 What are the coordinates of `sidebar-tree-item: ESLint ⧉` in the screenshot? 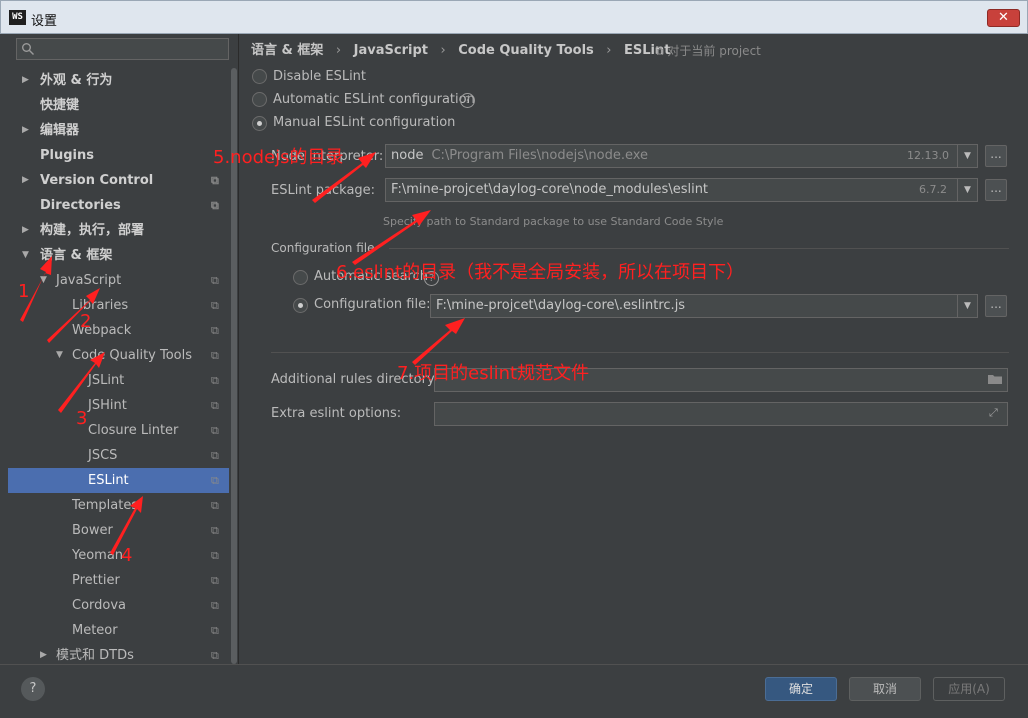 It's located at (123, 480).